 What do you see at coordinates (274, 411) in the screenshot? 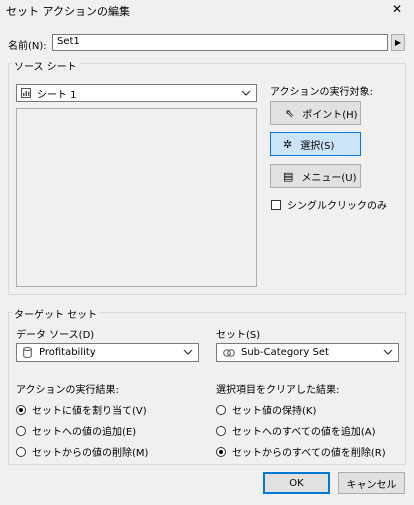
I see `clear-option-keep-label: セット値の保持(K)` at bounding box center [274, 411].